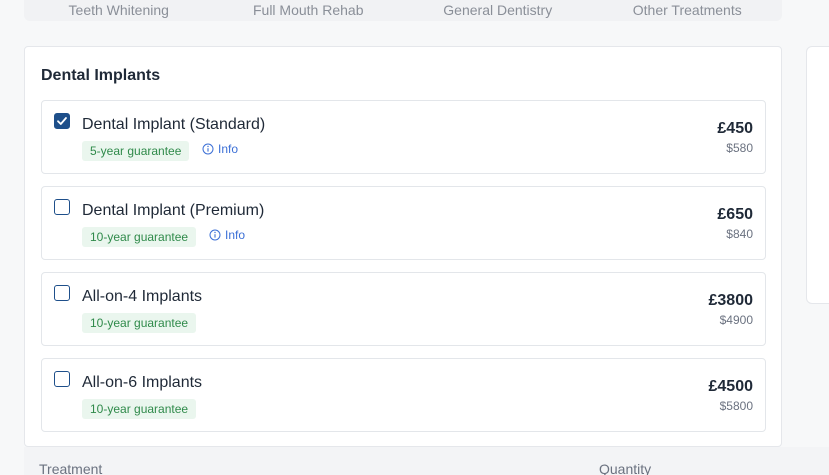  What do you see at coordinates (142, 382) in the screenshot?
I see `option-name: All-on-6 Implants` at bounding box center [142, 382].